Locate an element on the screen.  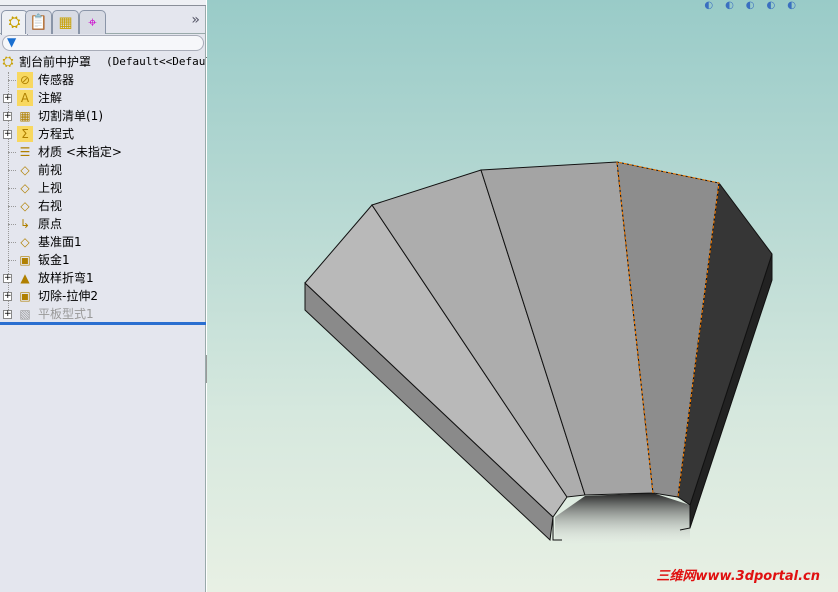
dimxpert-tab: ⌖ is located at coordinates (92, 22).